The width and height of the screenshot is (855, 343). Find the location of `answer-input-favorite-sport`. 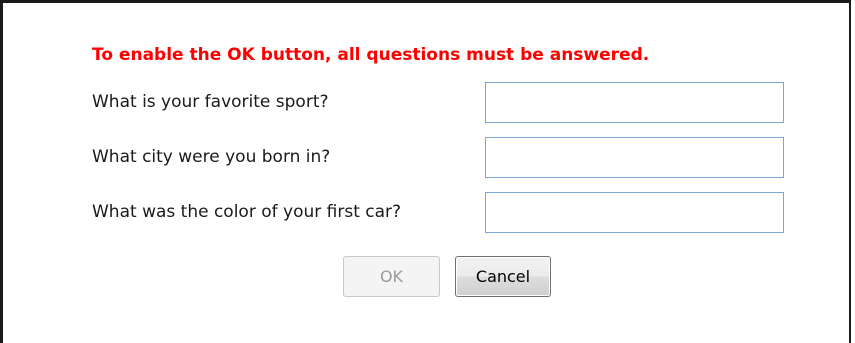

answer-input-favorite-sport is located at coordinates (634, 102).